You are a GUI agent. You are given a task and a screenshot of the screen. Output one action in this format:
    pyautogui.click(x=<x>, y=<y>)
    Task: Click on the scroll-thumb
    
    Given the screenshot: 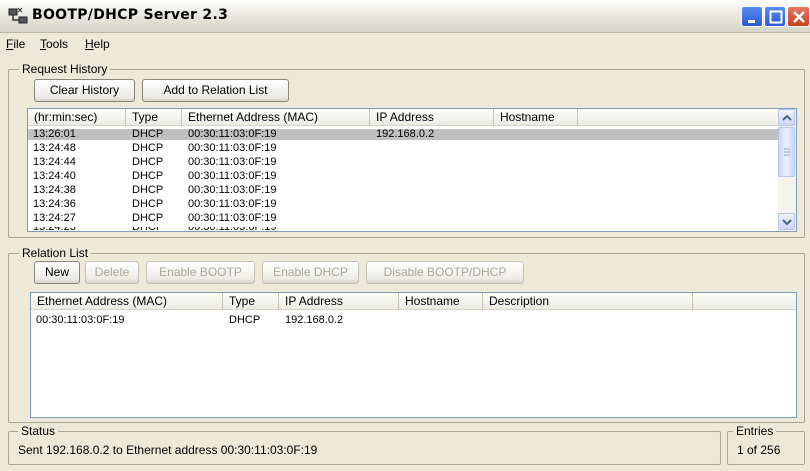 What is the action you would take?
    pyautogui.click(x=786, y=152)
    